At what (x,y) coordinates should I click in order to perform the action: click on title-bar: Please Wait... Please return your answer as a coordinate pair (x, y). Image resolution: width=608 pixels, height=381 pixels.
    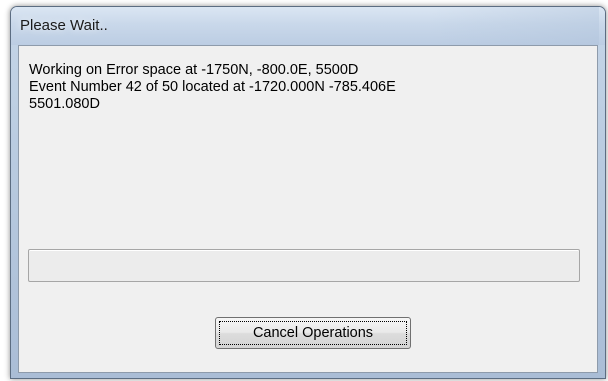
    Looking at the image, I should click on (308, 26).